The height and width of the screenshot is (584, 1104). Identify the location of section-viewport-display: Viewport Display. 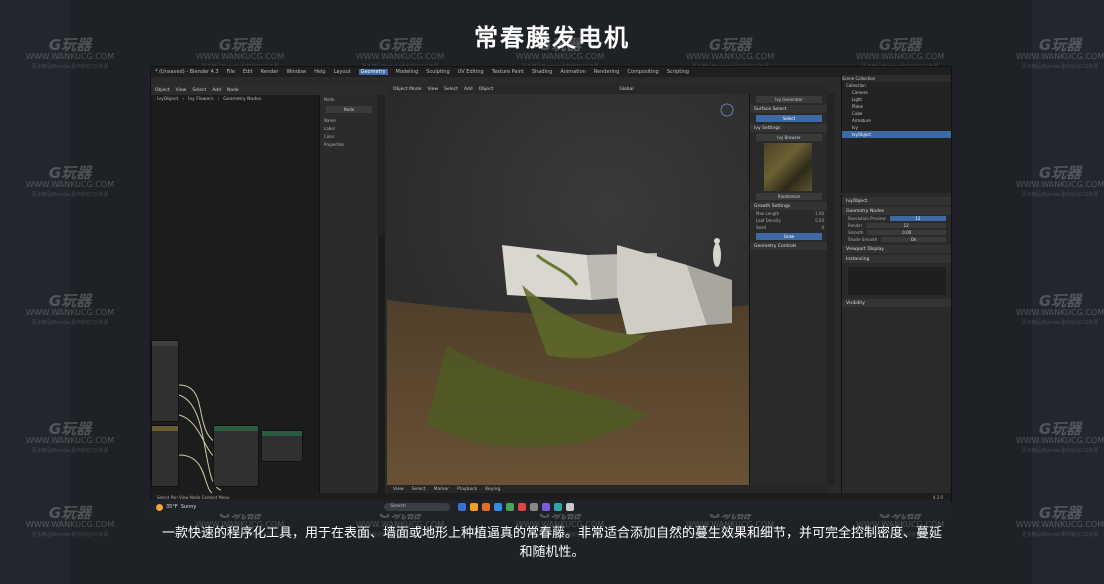
(896, 249).